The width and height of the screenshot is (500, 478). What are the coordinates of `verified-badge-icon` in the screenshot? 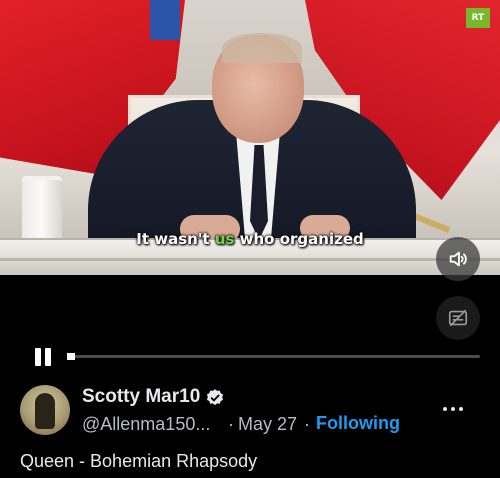 It's located at (215, 397).